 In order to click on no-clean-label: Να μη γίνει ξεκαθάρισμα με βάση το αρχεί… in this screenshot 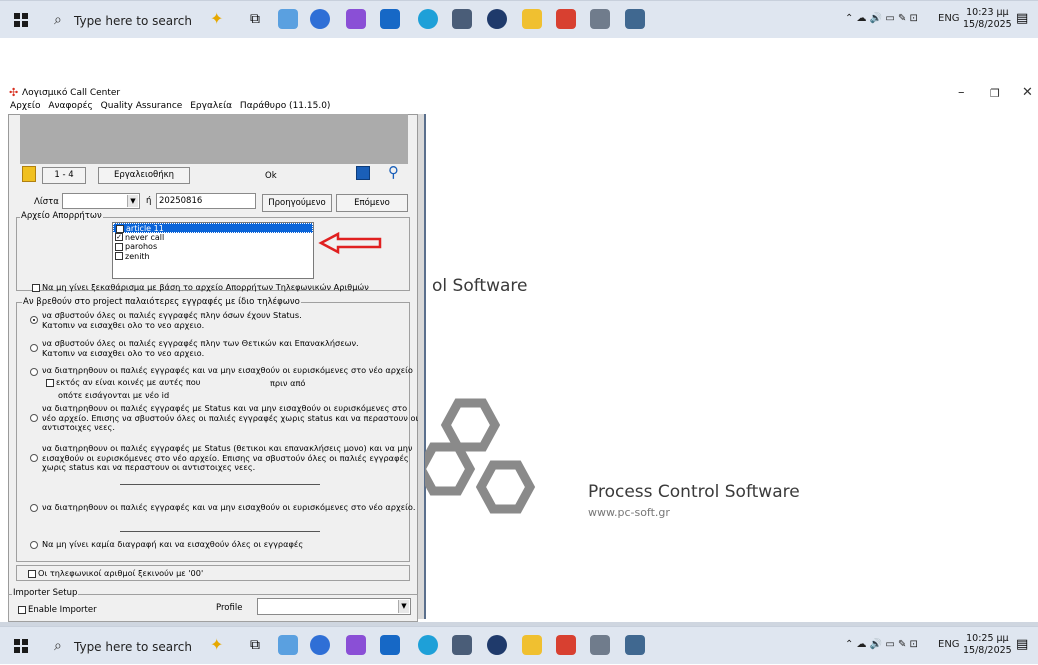, I will do `click(205, 287)`.